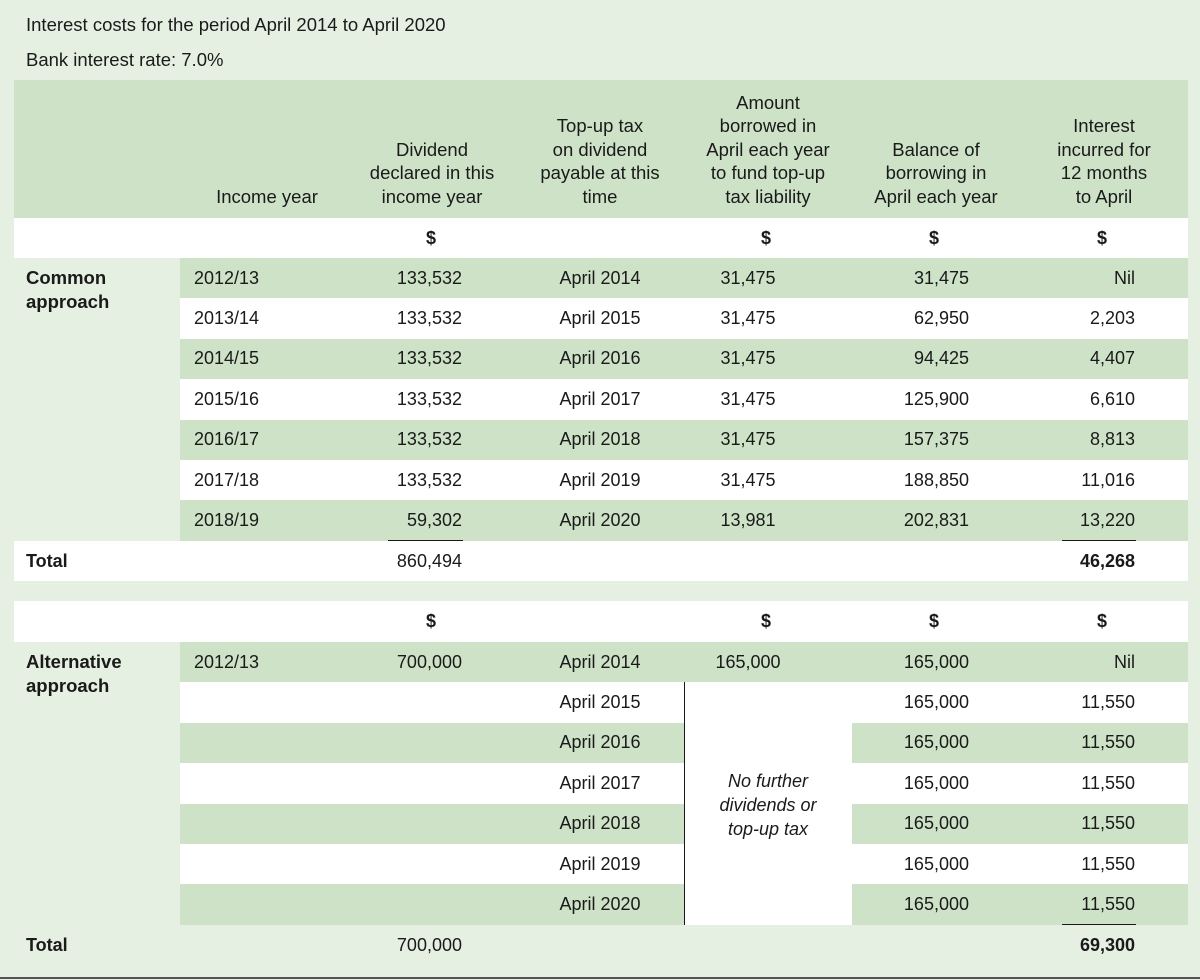 The height and width of the screenshot is (980, 1200). Describe the element at coordinates (748, 661) in the screenshot. I see `amount-borrowed-cell: 165,000` at that location.